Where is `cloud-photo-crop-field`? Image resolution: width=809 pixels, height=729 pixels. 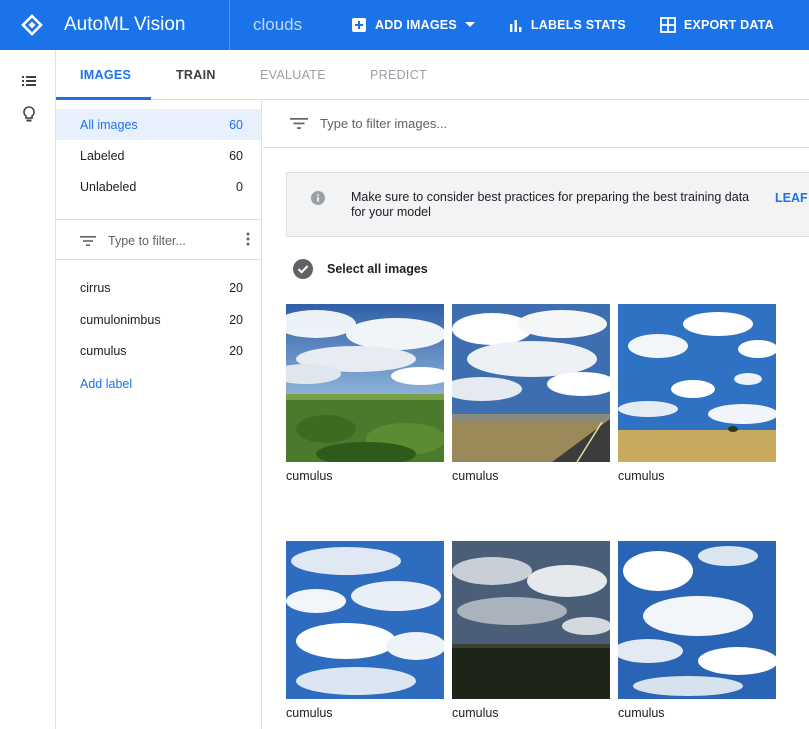 cloud-photo-crop-field is located at coordinates (365, 383).